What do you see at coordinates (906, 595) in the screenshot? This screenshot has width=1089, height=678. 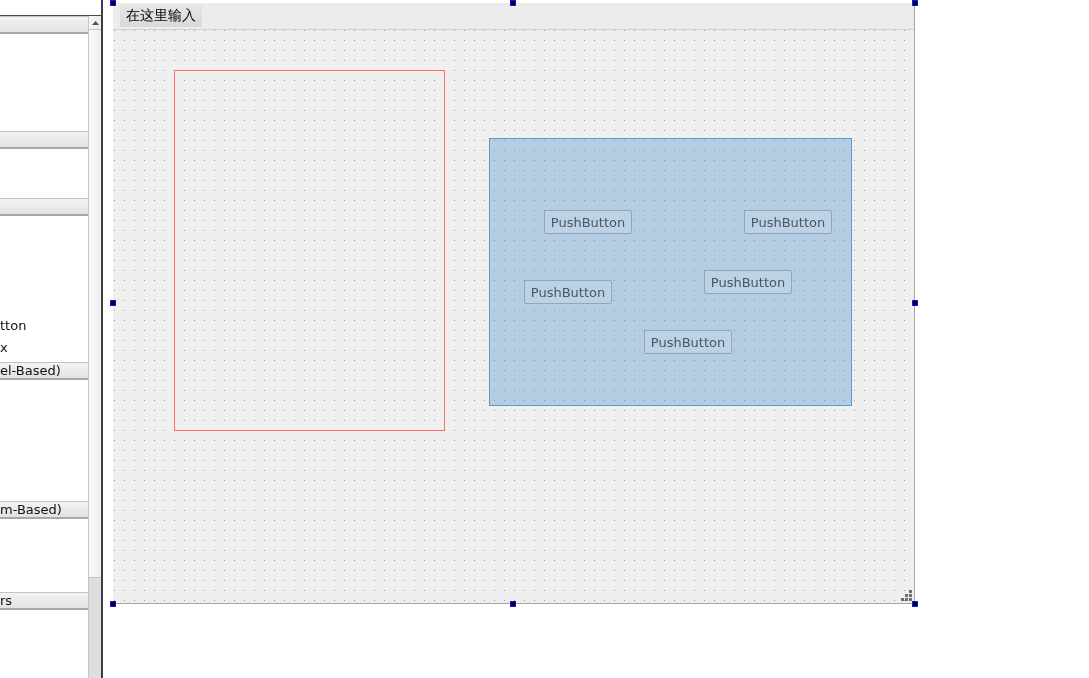 I see `size-grip-icon` at bounding box center [906, 595].